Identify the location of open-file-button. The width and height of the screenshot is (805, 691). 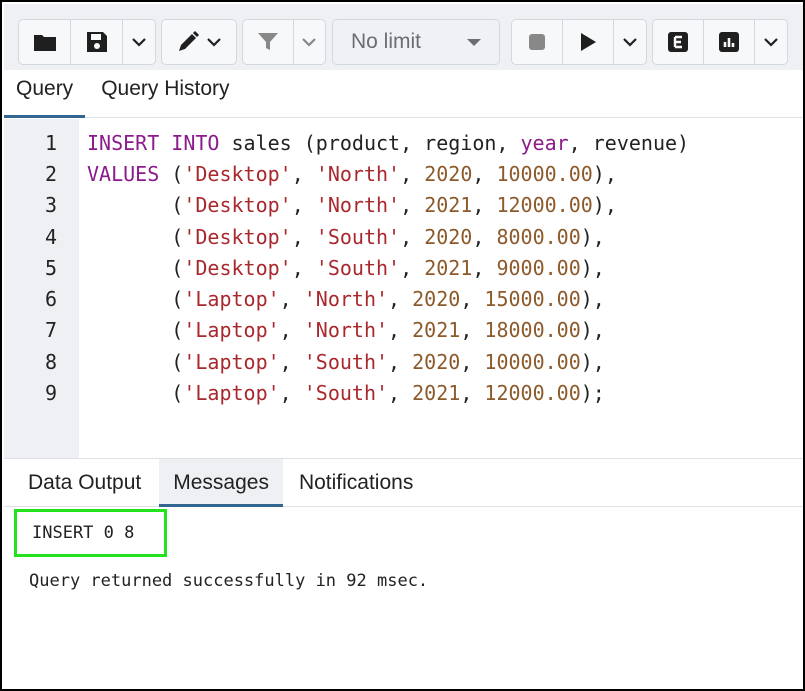
(45, 42).